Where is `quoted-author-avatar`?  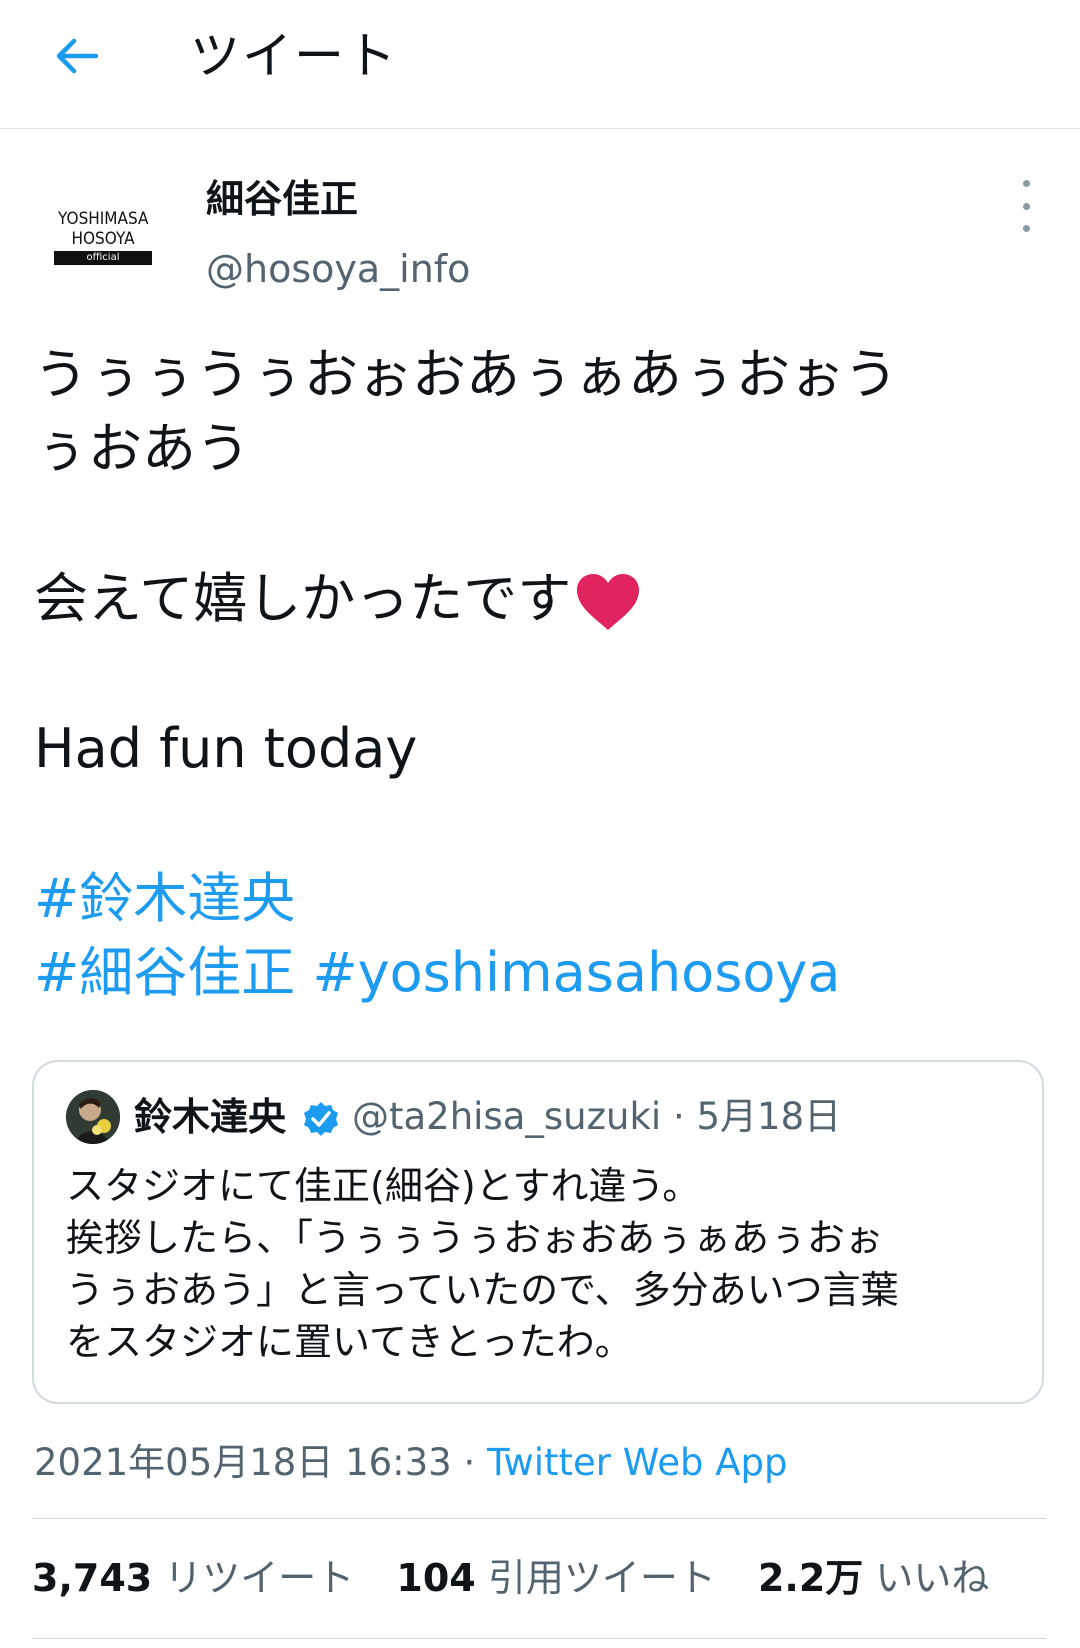
quoted-author-avatar is located at coordinates (93, 1117).